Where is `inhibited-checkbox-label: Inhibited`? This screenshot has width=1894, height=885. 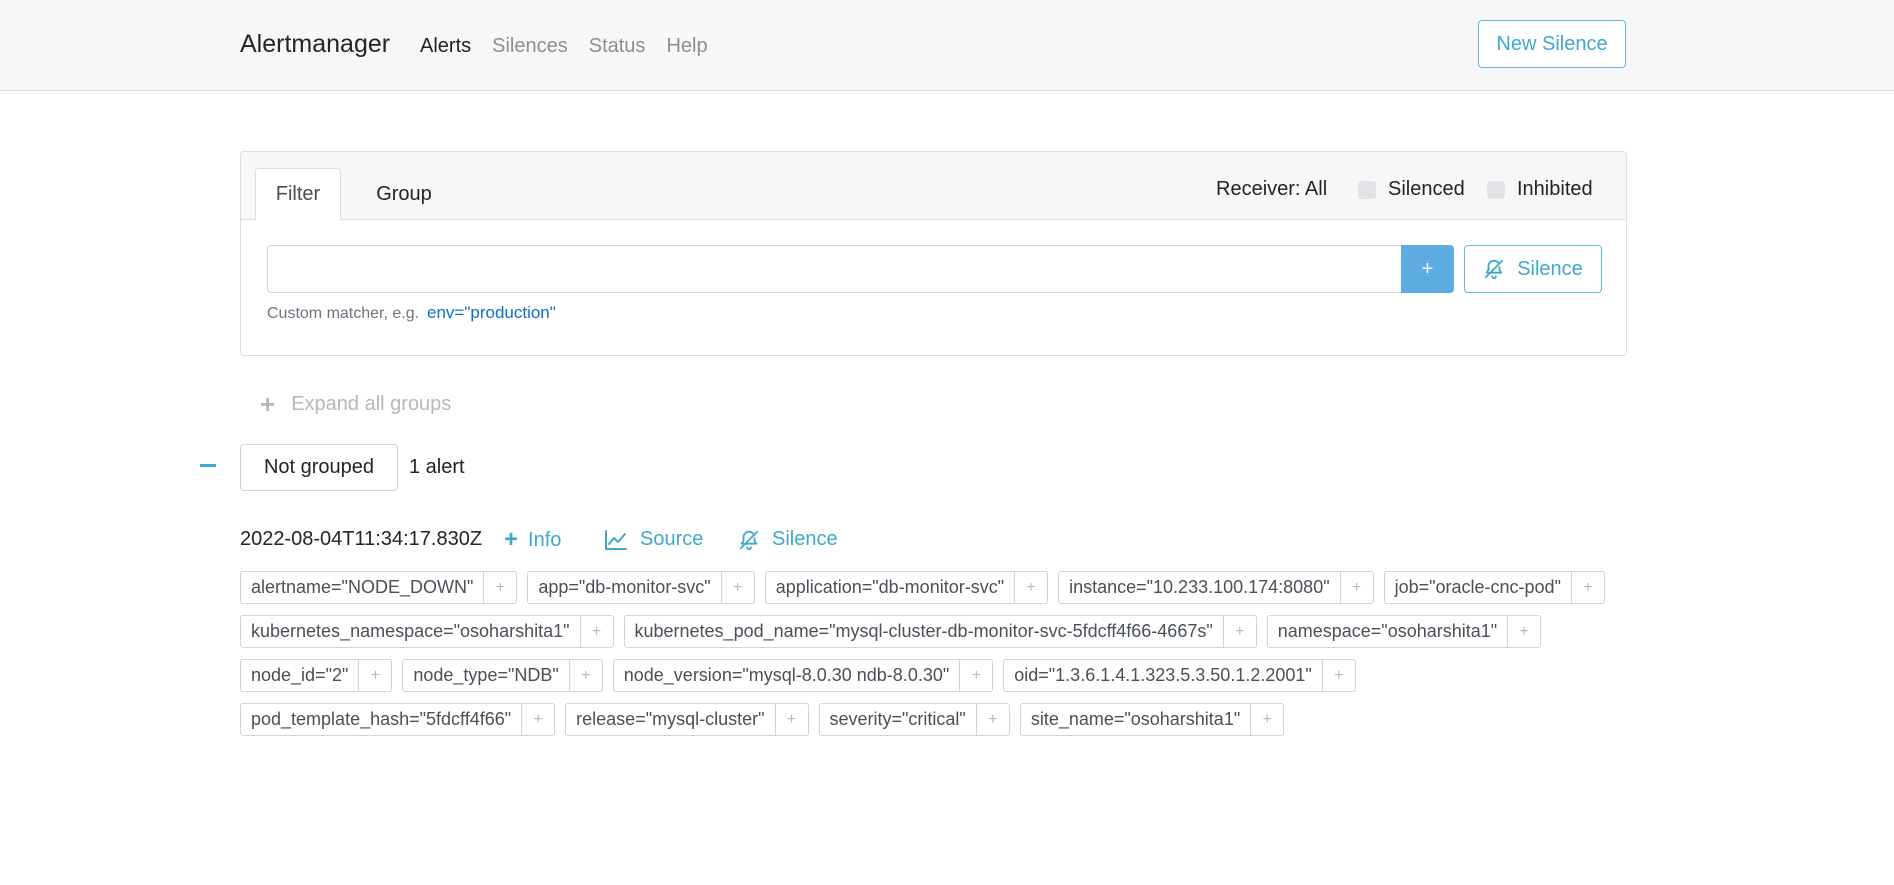
inhibited-checkbox-label: Inhibited is located at coordinates (1555, 189).